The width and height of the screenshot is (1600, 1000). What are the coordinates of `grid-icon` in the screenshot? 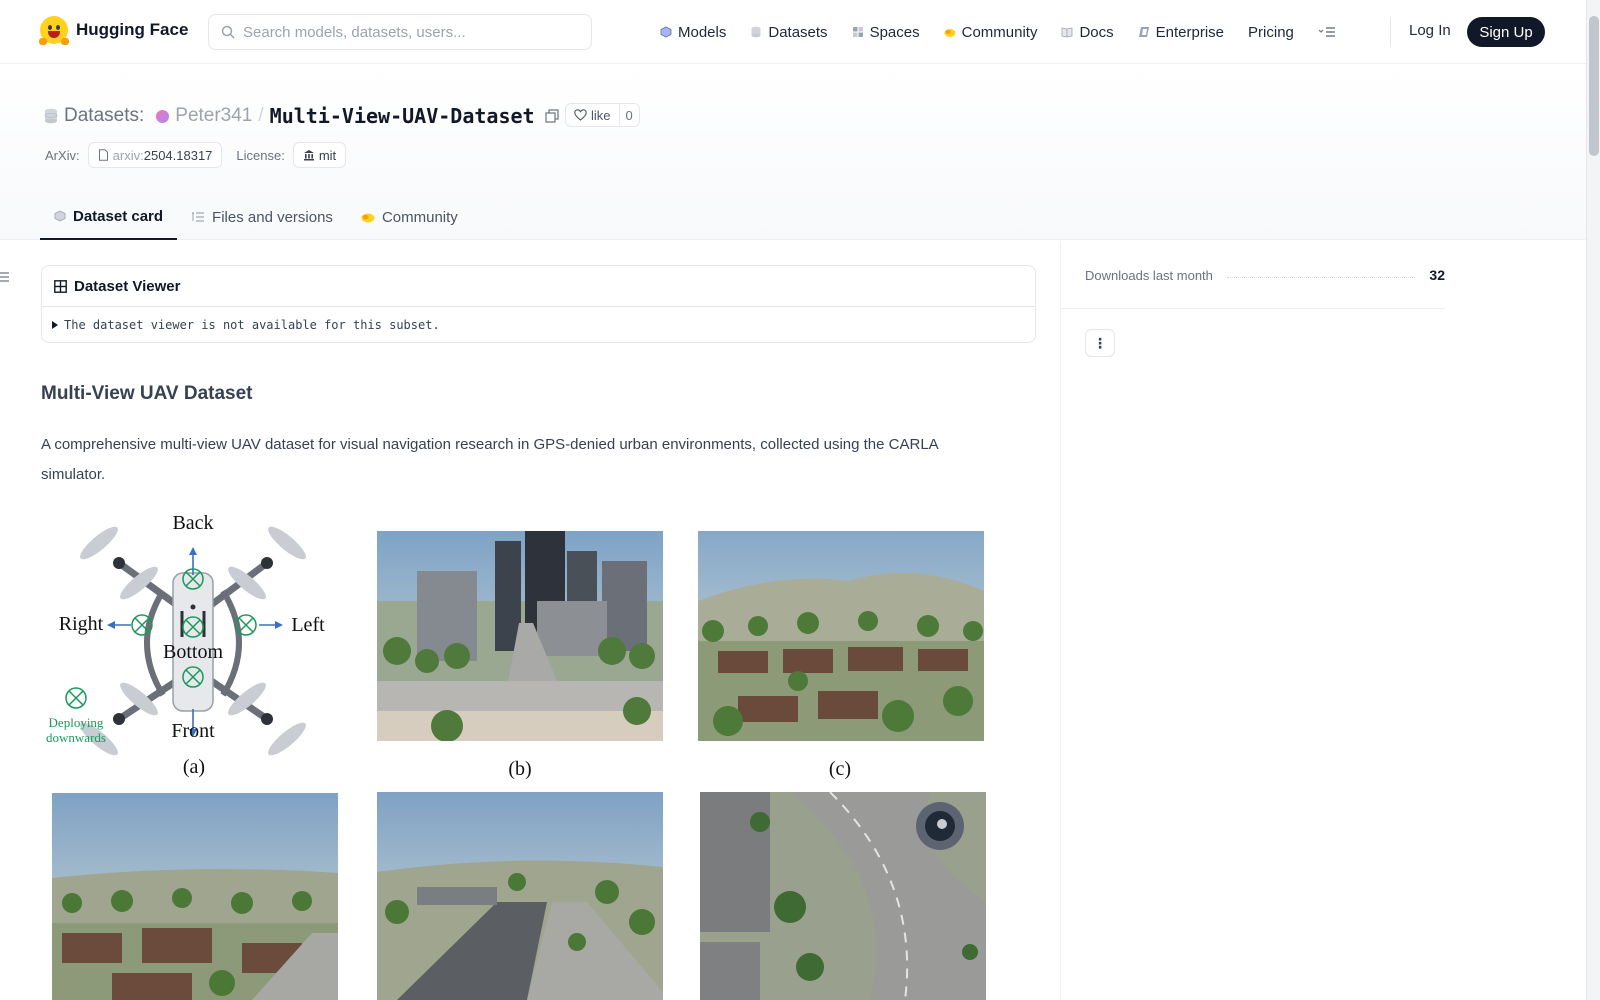 It's located at (857, 32).